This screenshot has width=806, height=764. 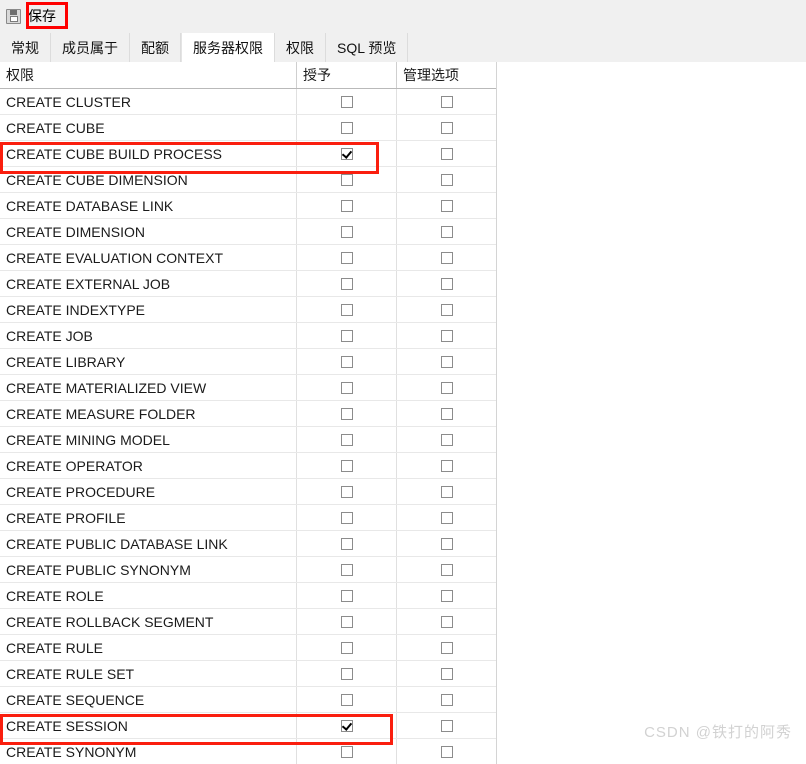 I want to click on save-button: 保存, so click(x=32, y=16).